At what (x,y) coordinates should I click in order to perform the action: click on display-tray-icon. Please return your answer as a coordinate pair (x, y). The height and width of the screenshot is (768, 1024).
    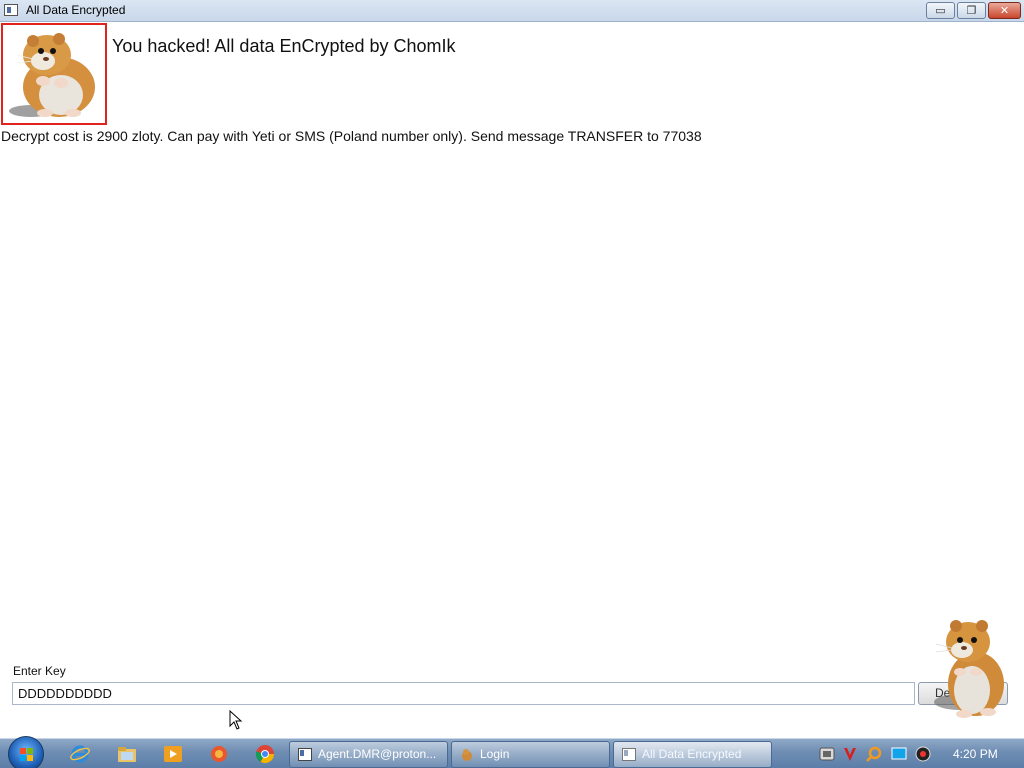
    Looking at the image, I should click on (899, 754).